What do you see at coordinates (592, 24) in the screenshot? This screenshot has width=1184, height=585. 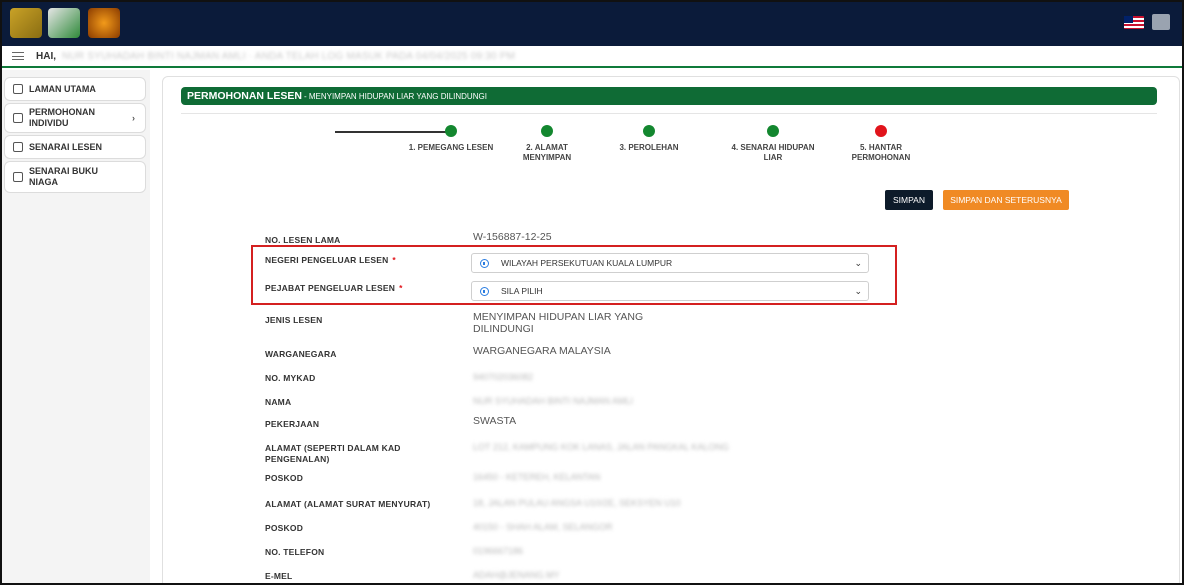 I see `top-header` at bounding box center [592, 24].